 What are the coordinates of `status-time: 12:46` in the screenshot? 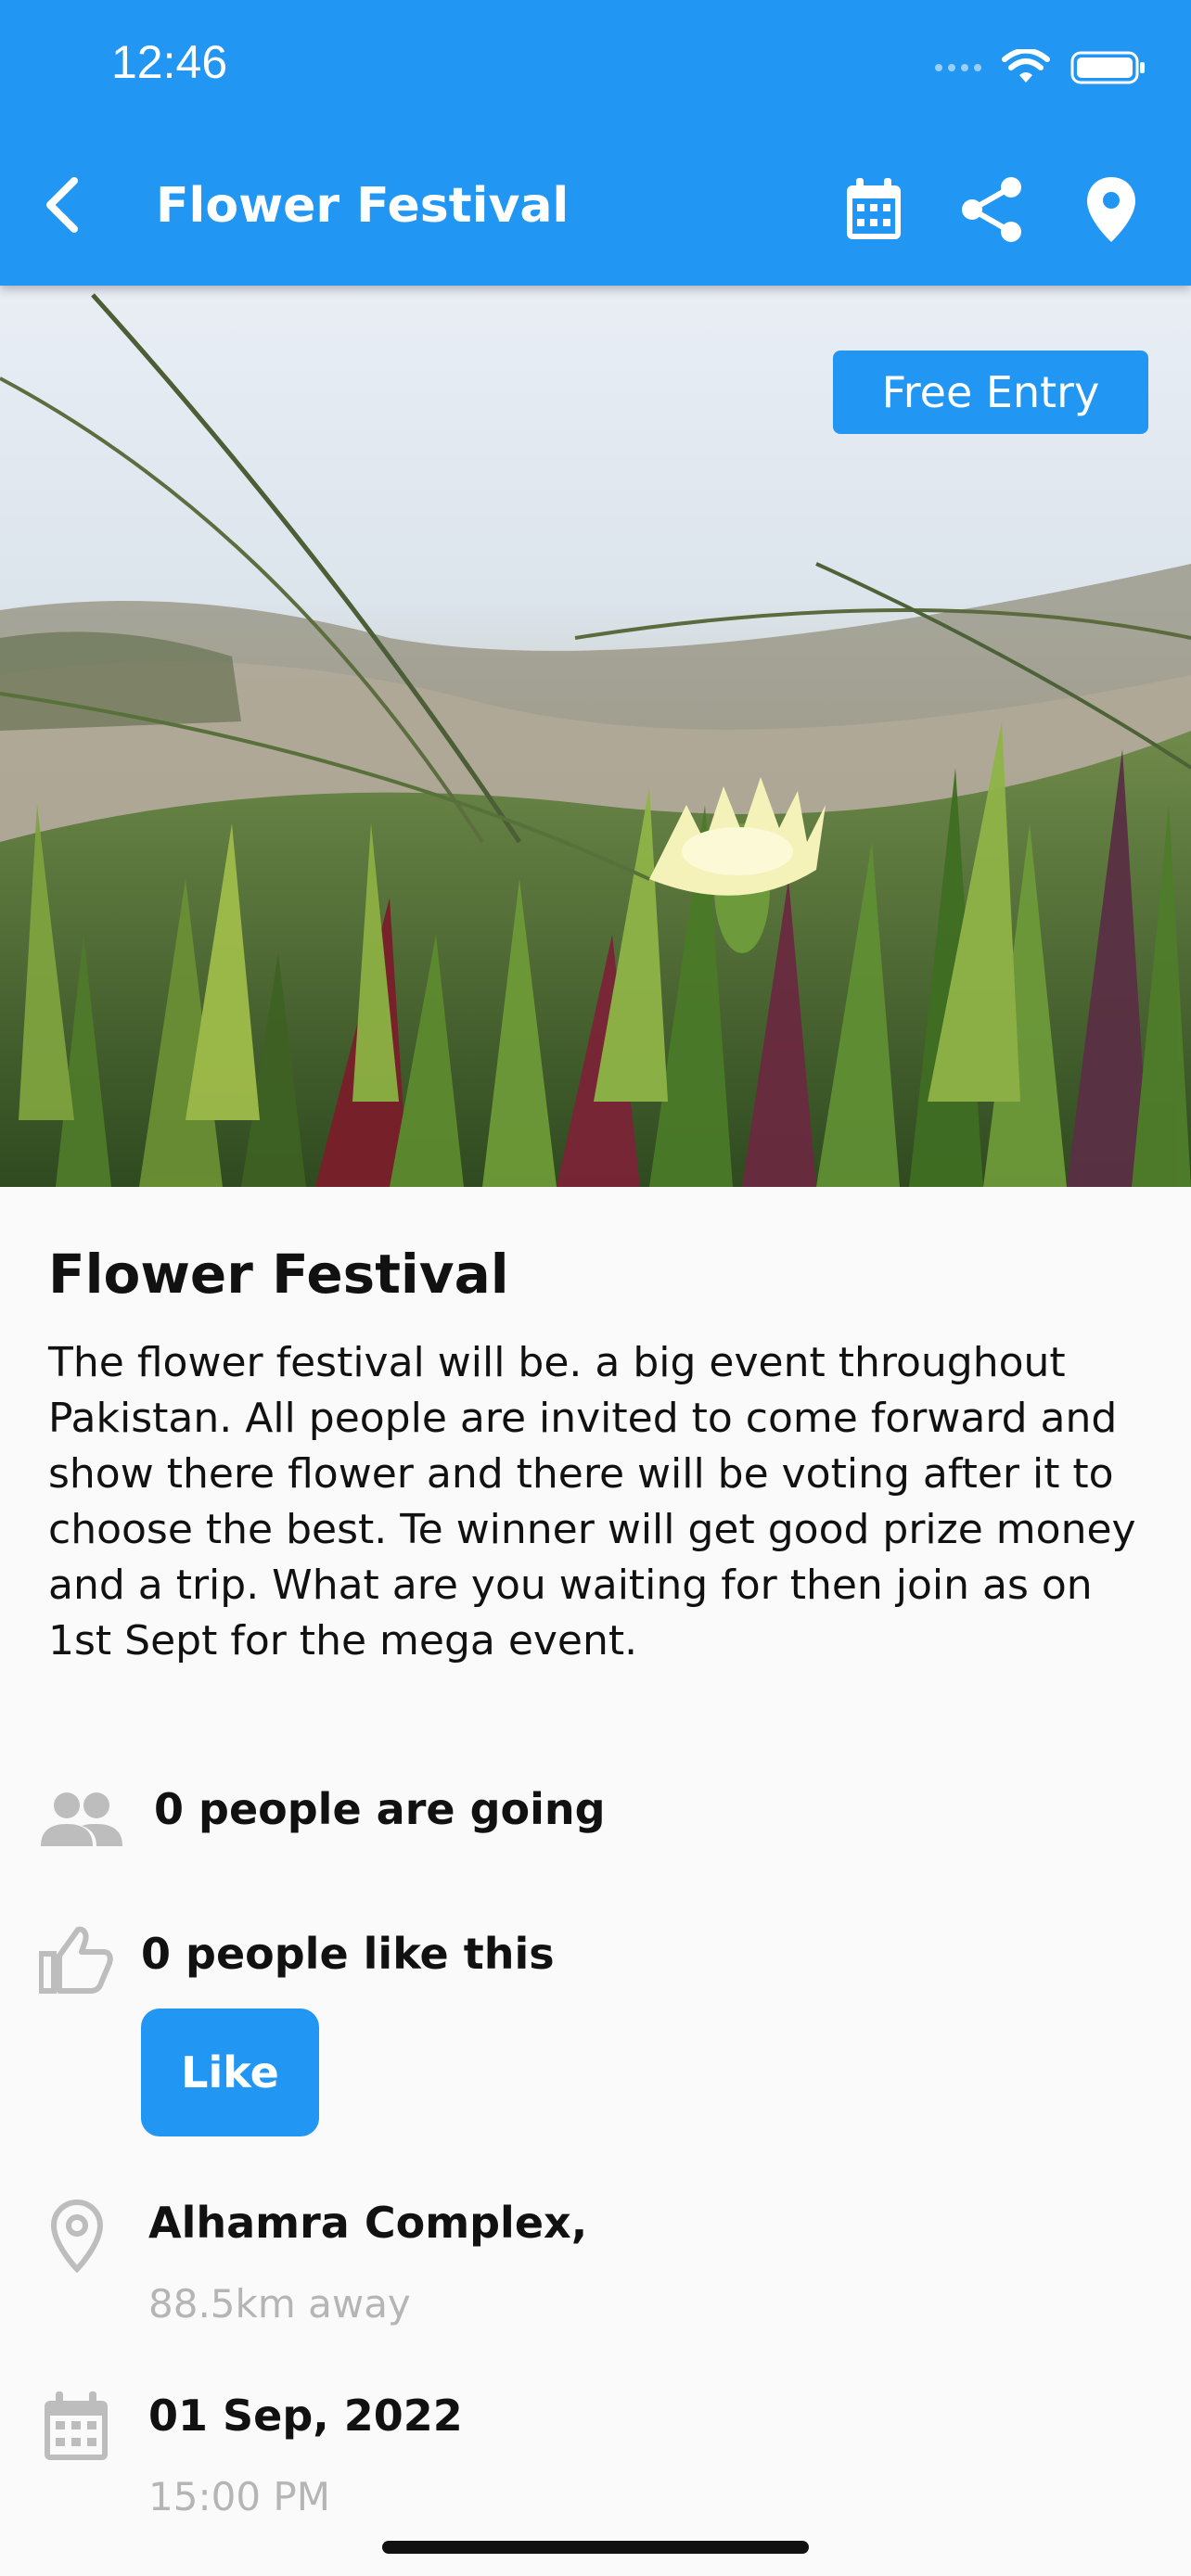 It's located at (169, 62).